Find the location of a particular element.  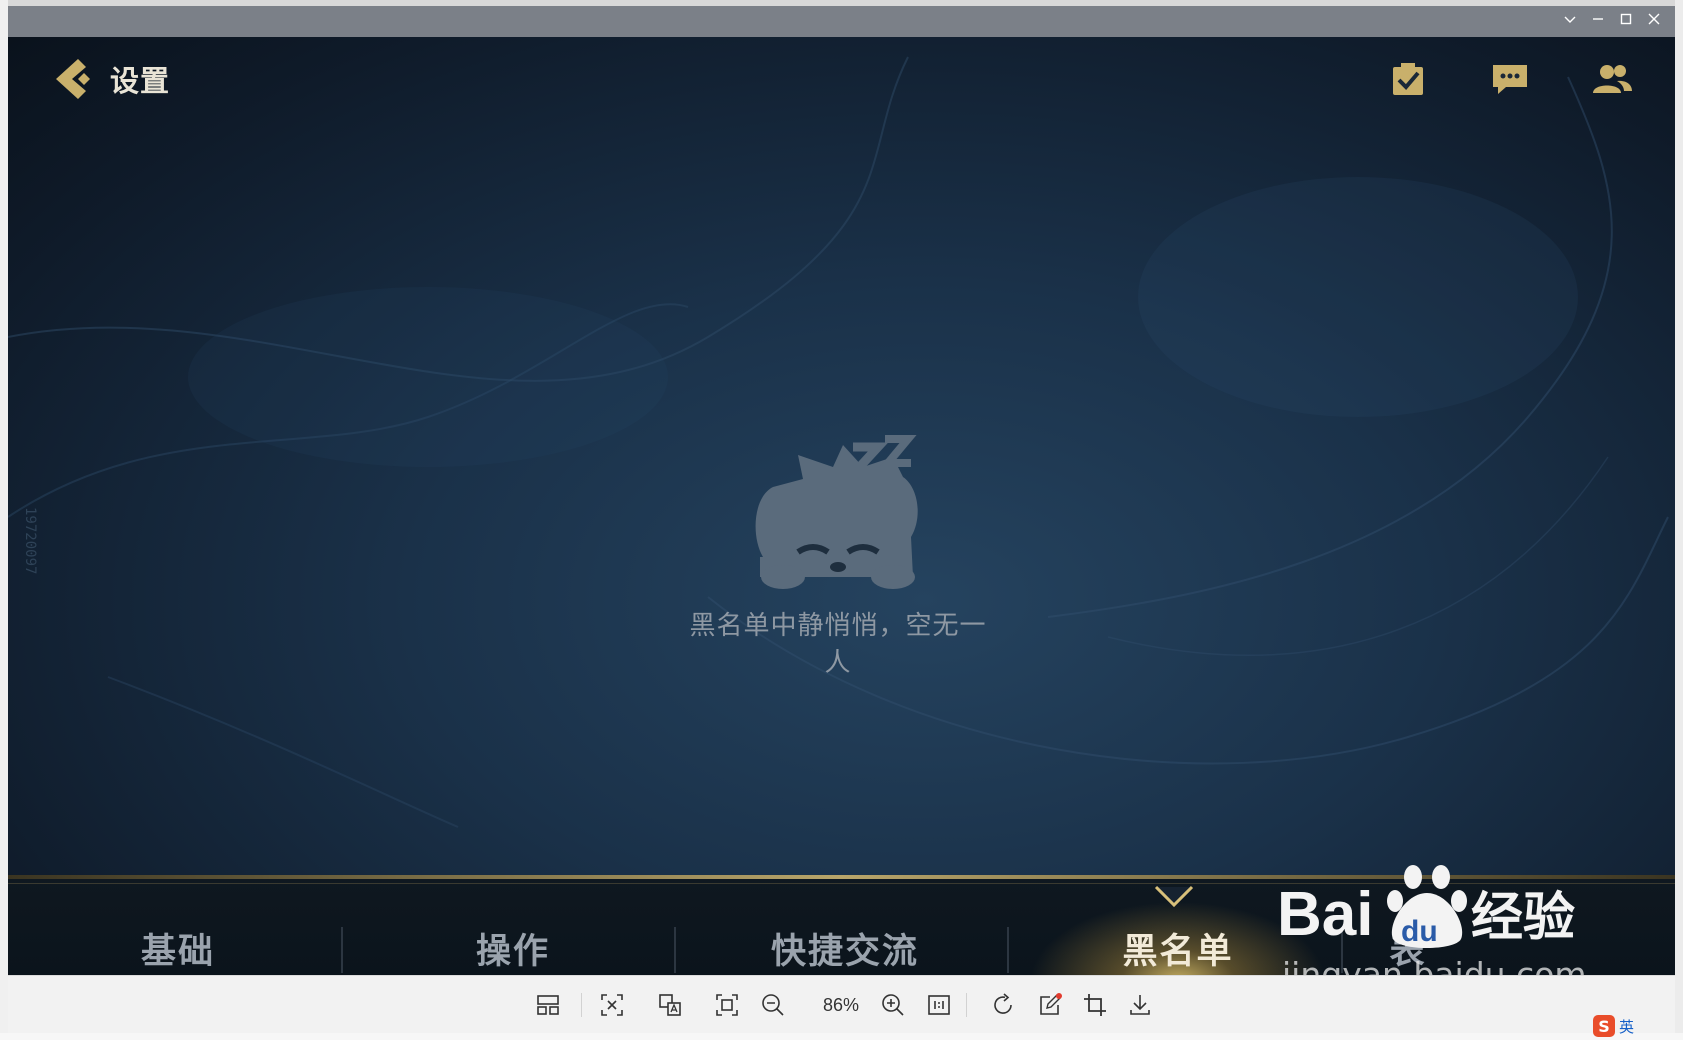

tab-blacklist: 黑名单 is located at coordinates (1178, 948).